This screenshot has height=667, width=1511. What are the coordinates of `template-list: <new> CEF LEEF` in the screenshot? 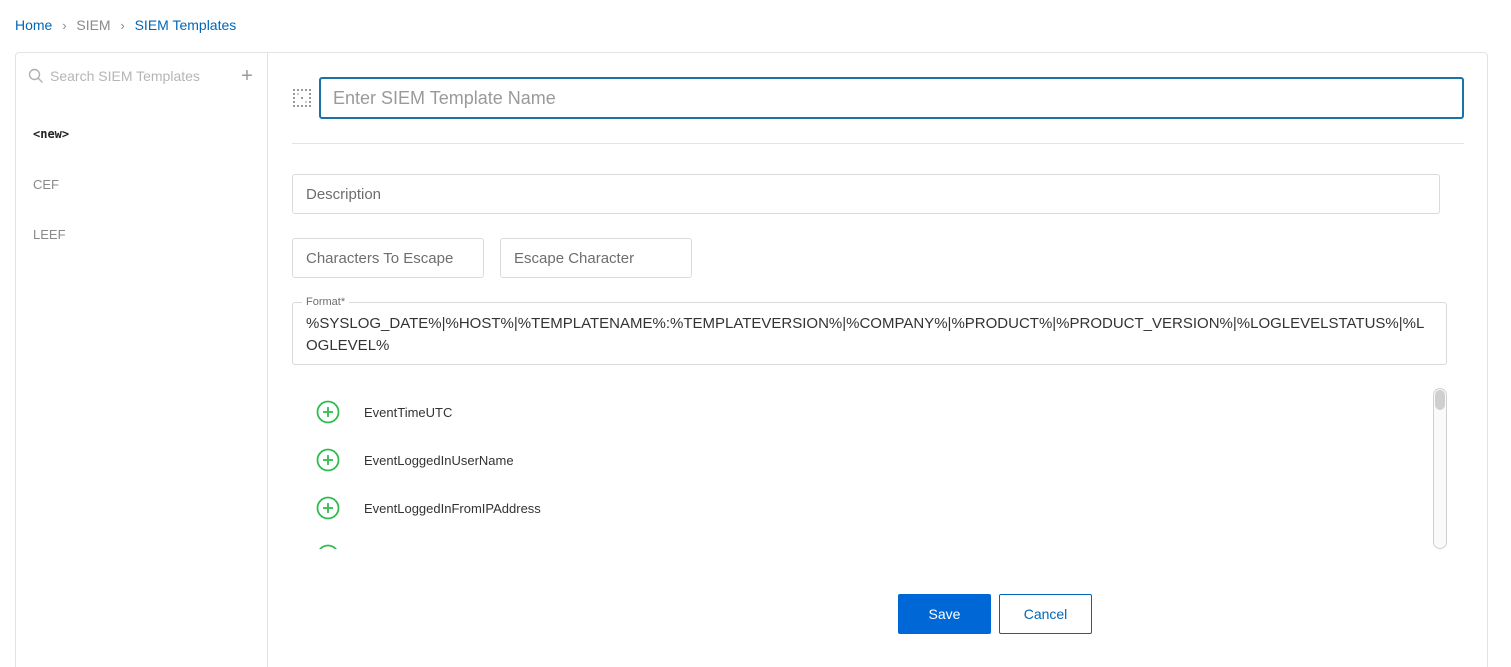 It's located at (141, 184).